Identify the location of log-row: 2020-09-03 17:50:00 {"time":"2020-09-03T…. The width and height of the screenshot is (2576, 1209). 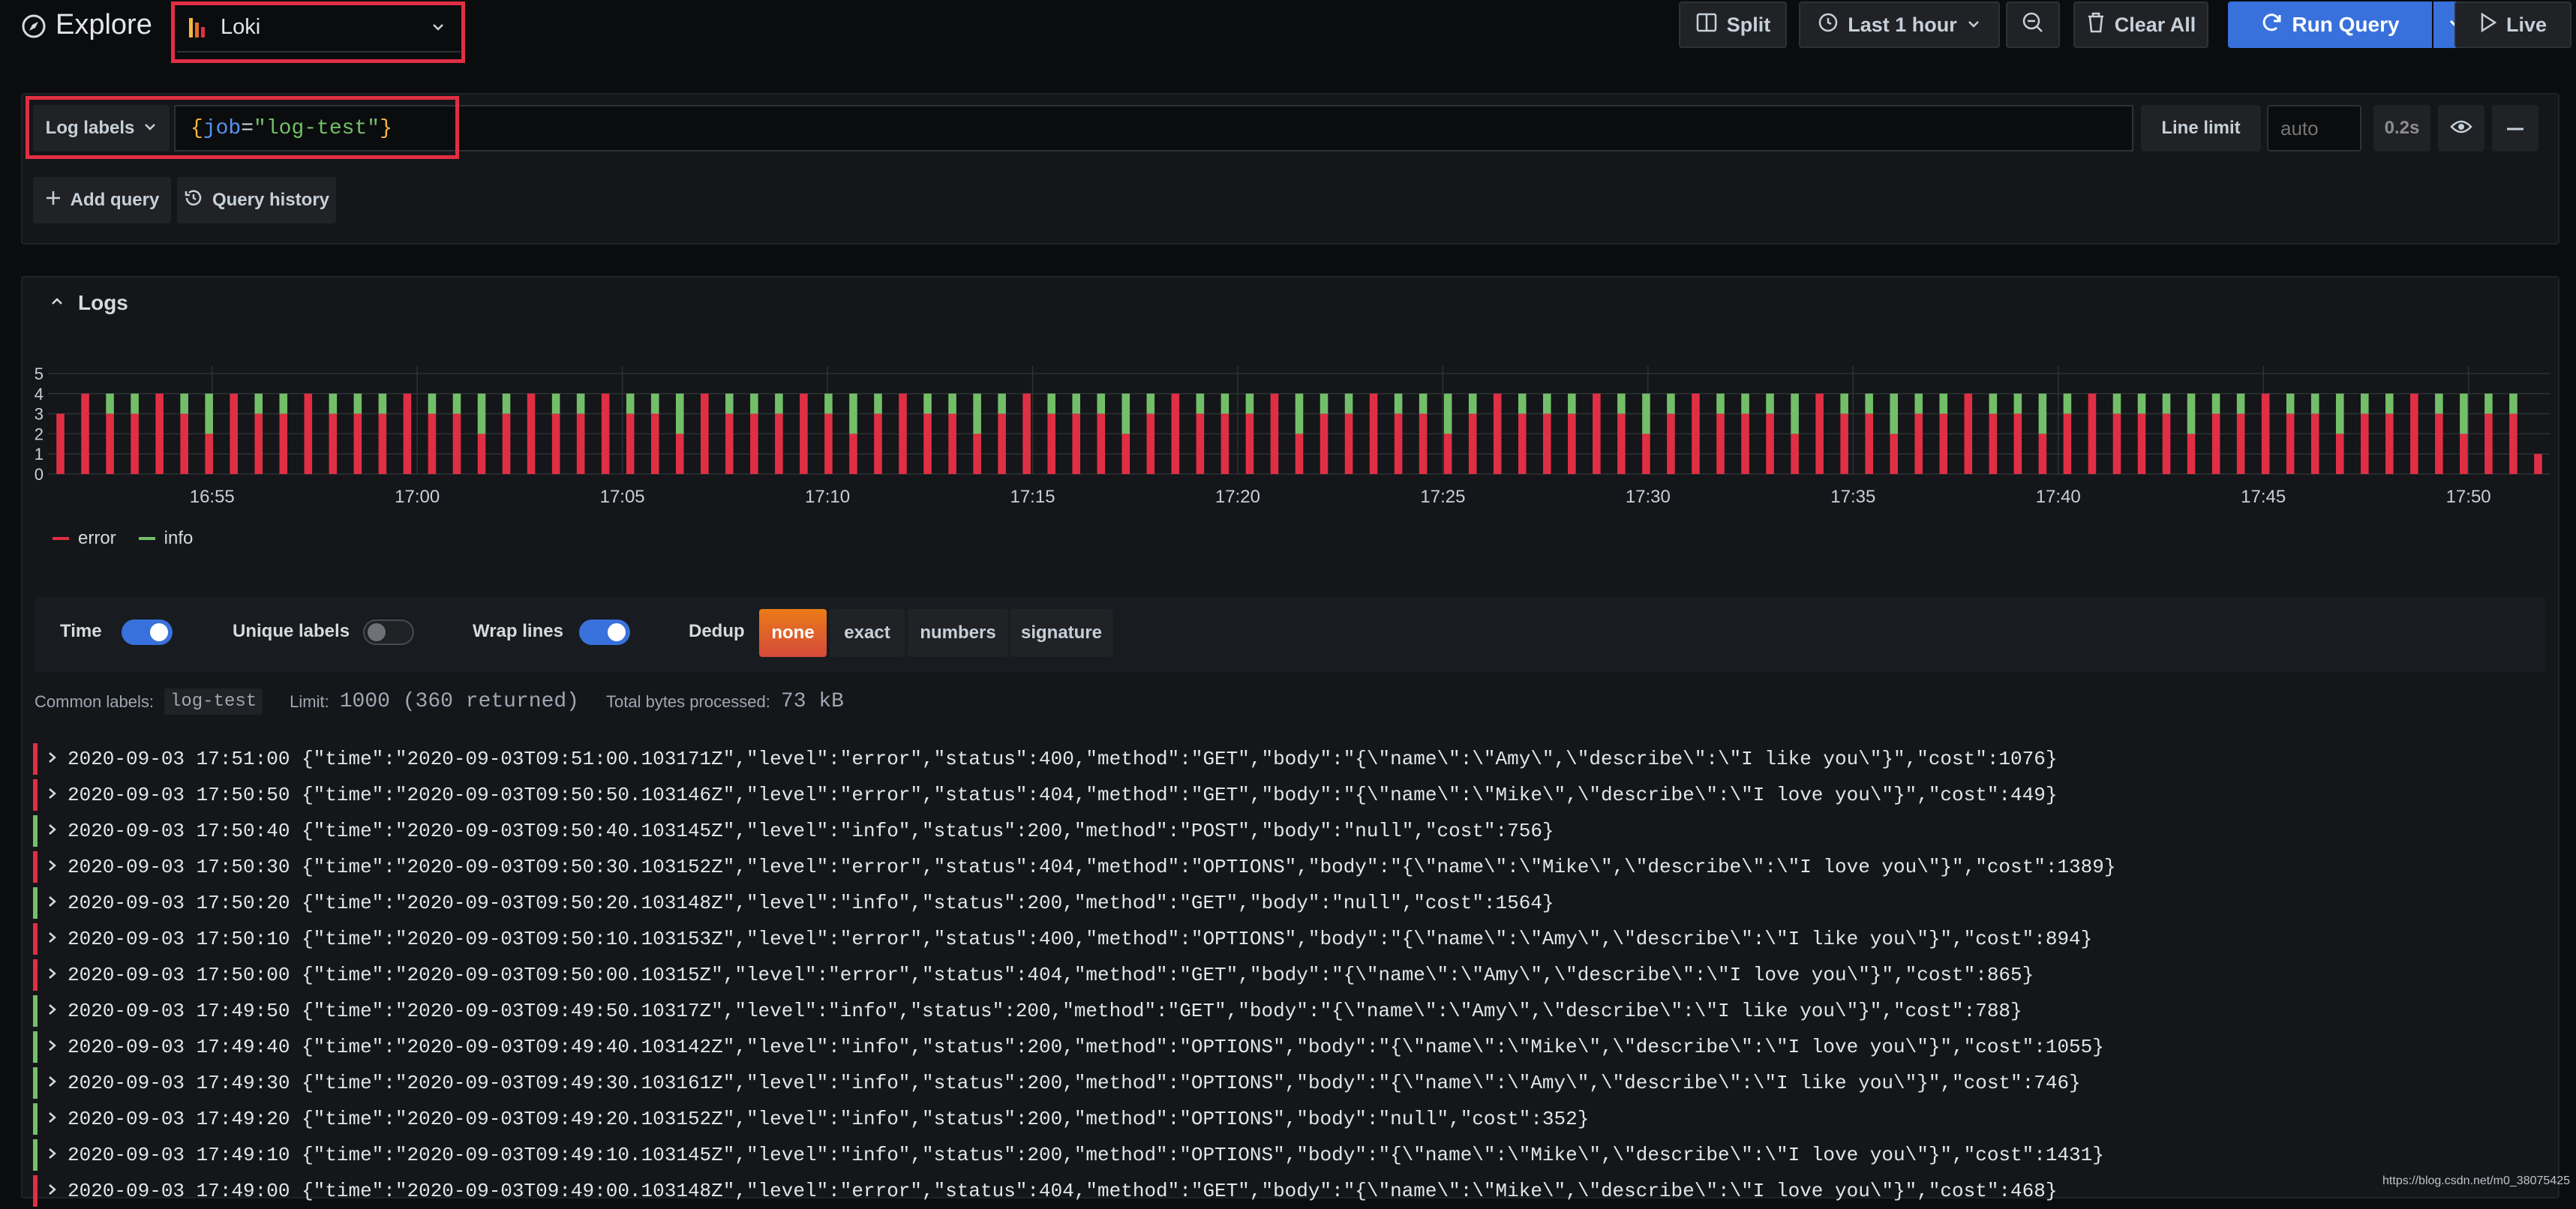
(1040, 975).